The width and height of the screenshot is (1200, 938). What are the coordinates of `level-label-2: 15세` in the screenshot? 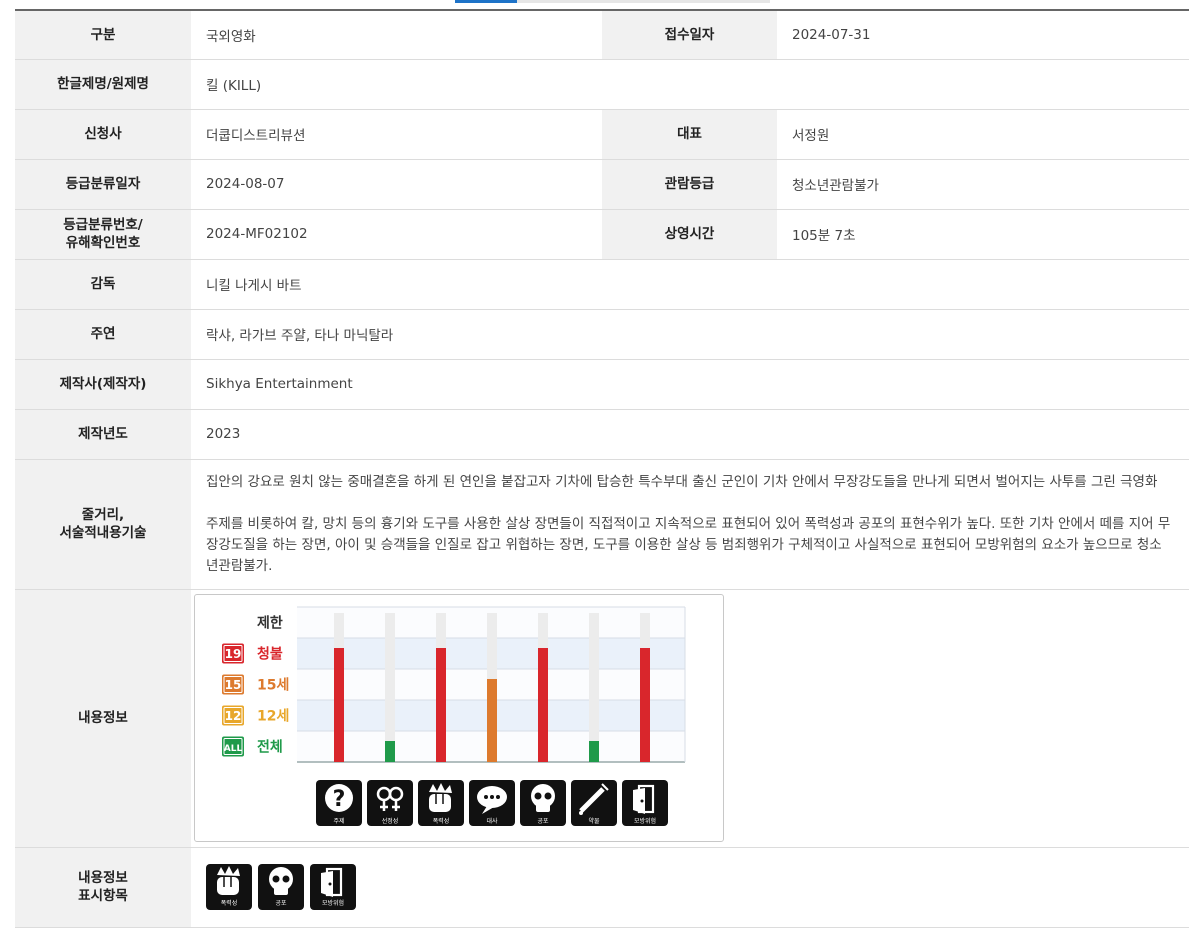 It's located at (273, 686).